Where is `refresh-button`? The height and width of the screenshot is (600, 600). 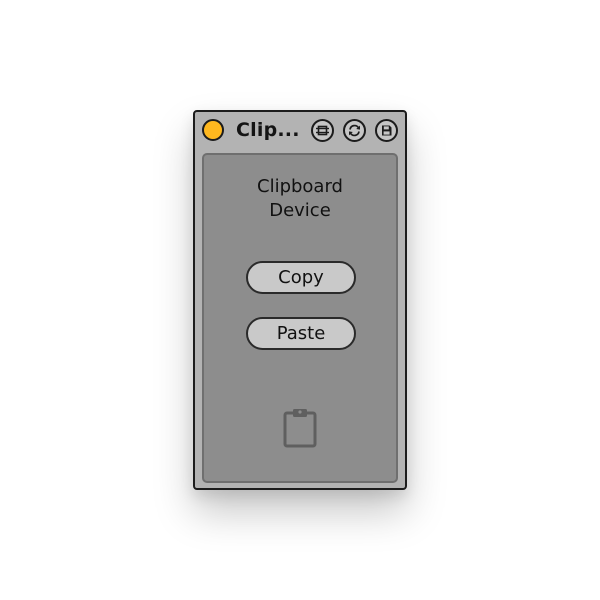 refresh-button is located at coordinates (354, 130).